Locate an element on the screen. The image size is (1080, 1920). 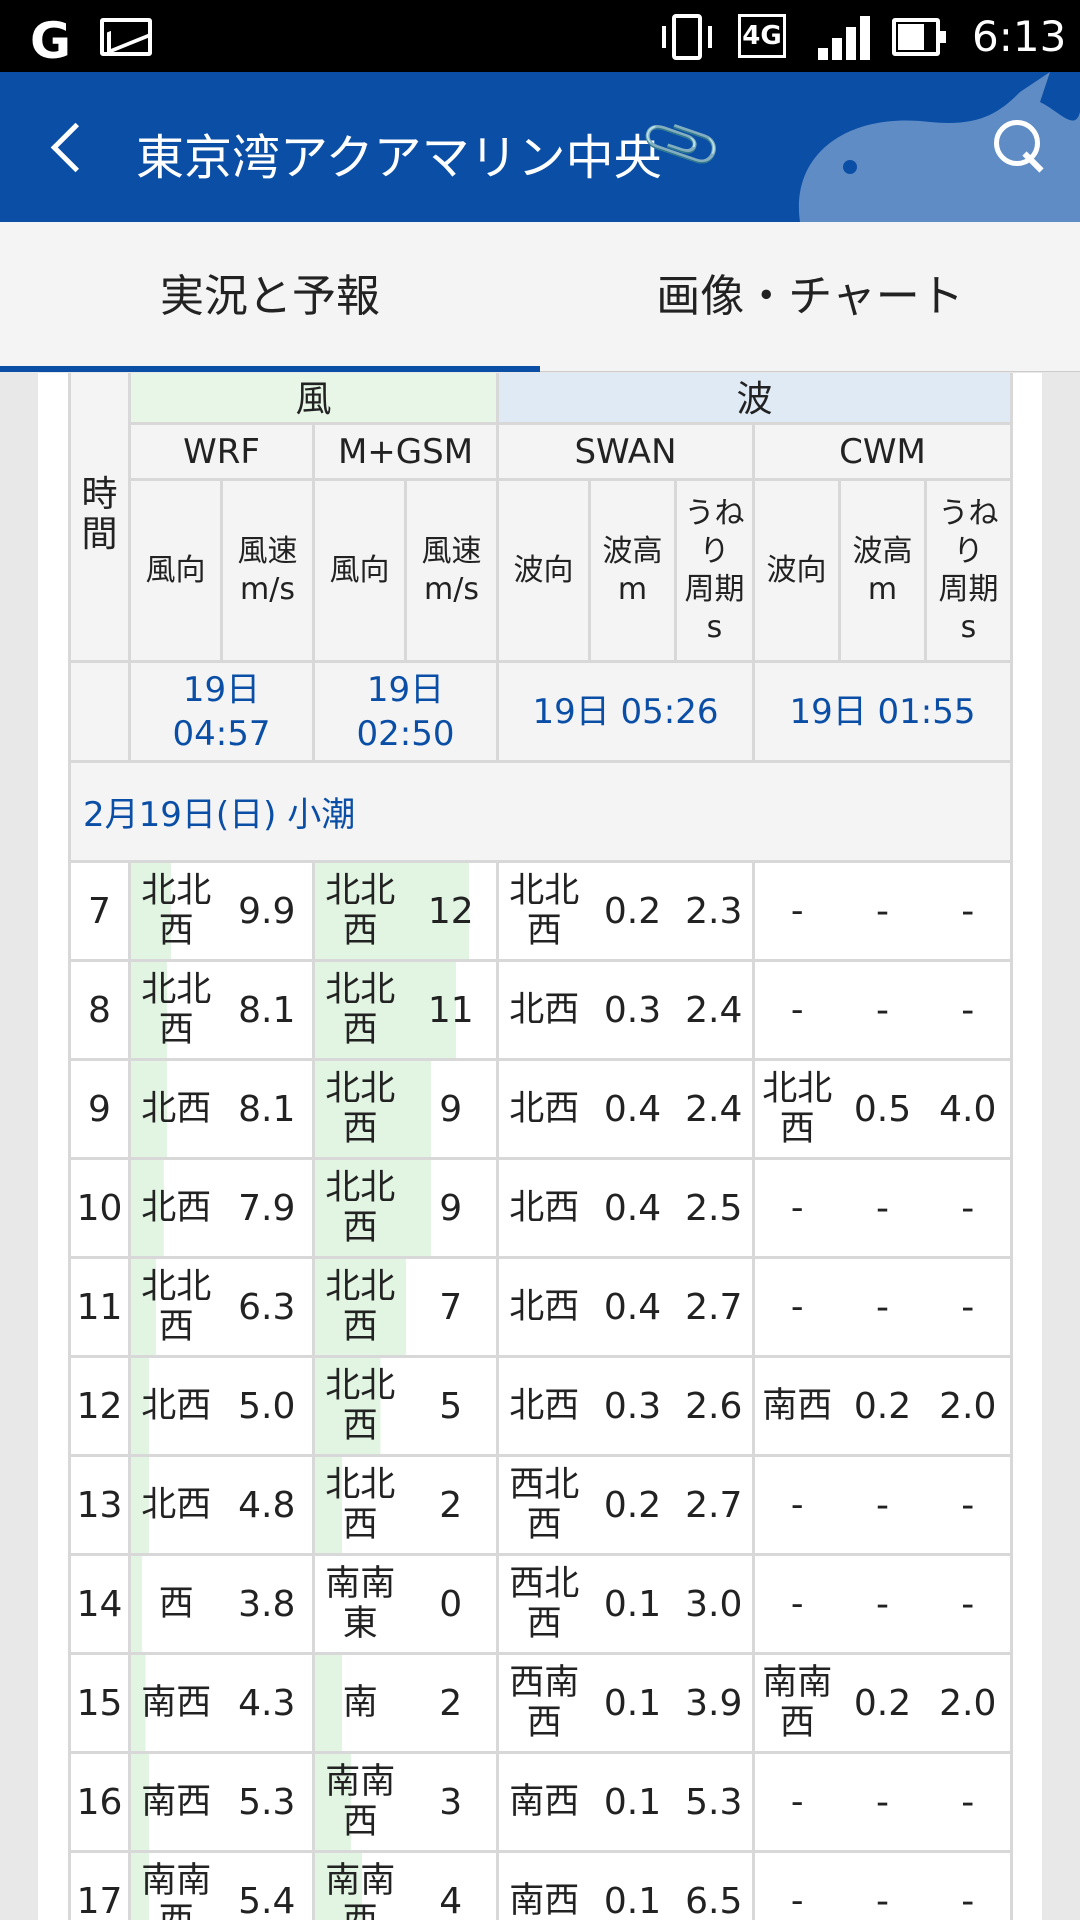
cwm-dir-cell: 南南 西 is located at coordinates (796, 1703).